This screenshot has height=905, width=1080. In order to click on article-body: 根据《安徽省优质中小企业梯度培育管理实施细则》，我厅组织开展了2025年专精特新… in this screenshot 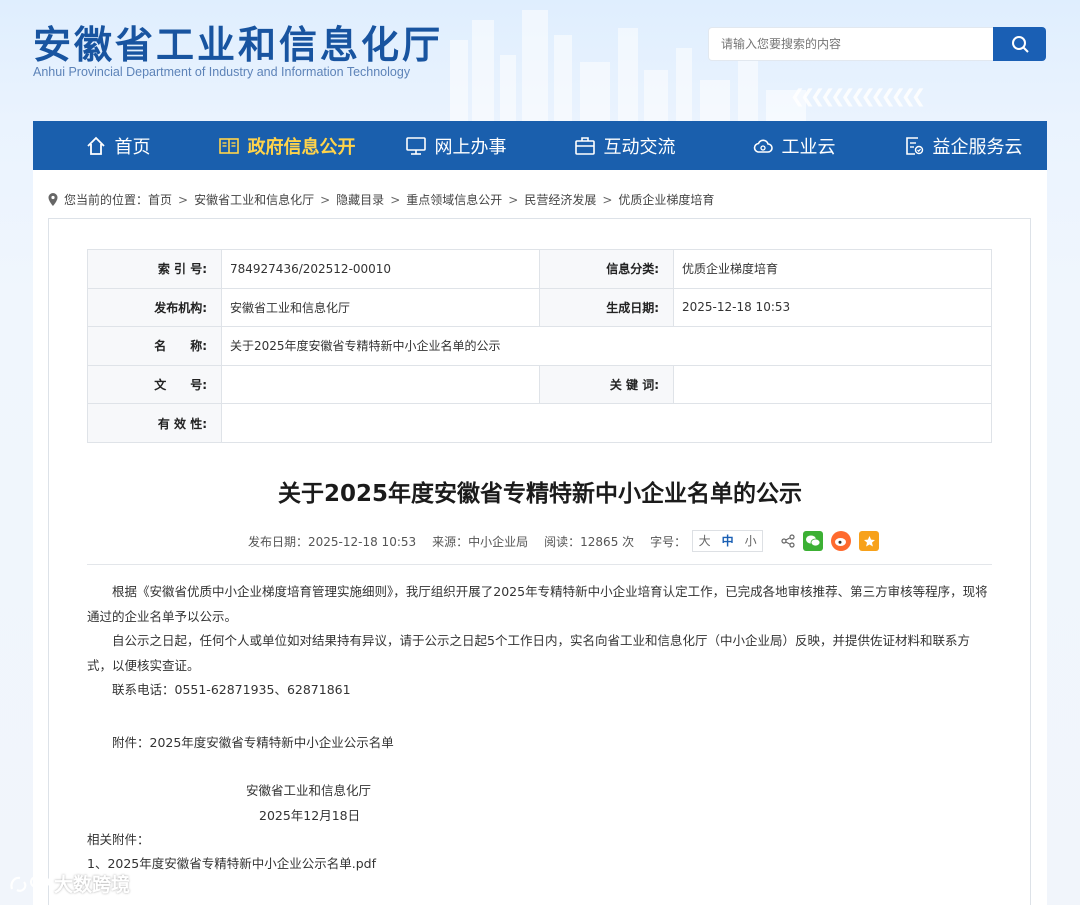, I will do `click(539, 641)`.